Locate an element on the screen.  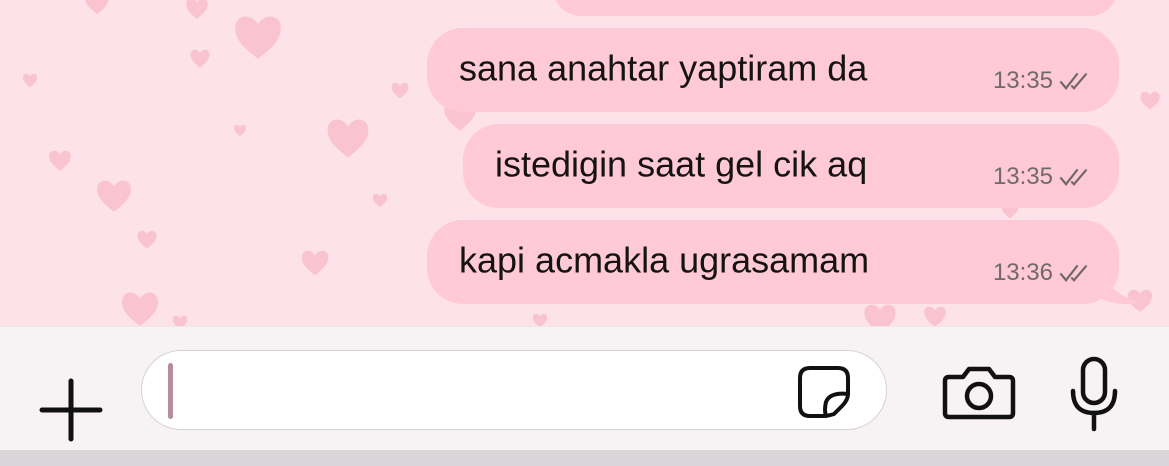
bubble-tail is located at coordinates (1120, 283).